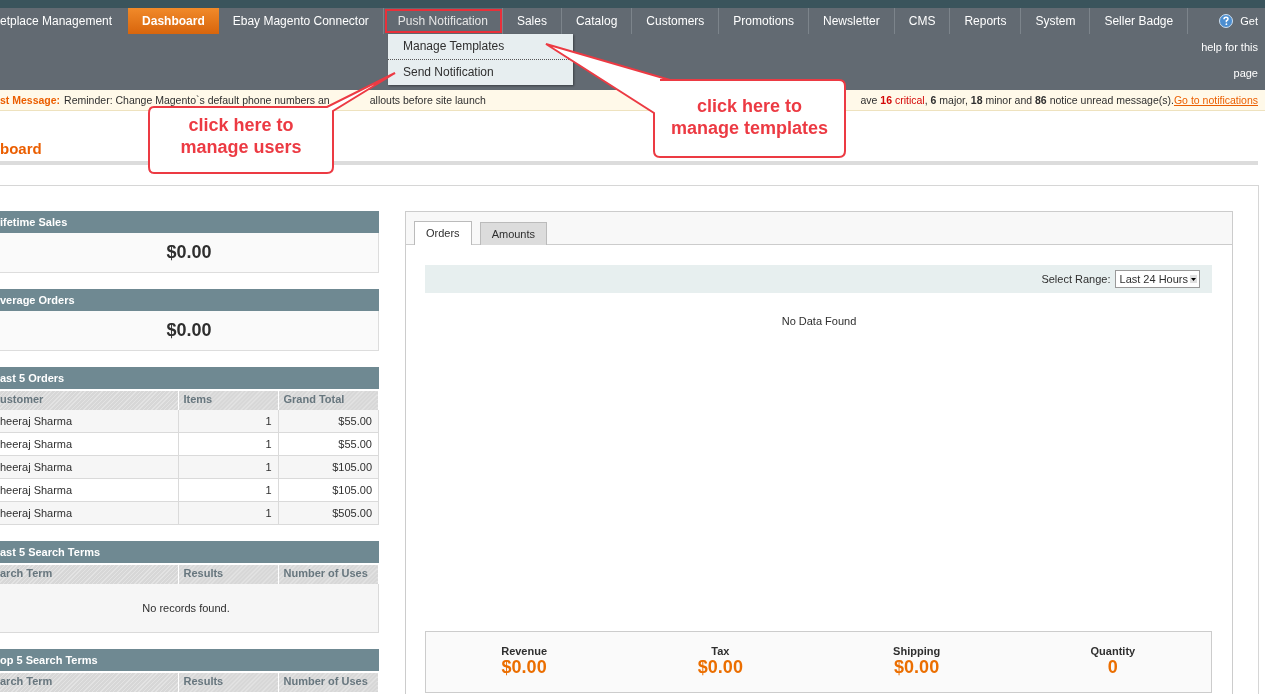  What do you see at coordinates (480, 46) in the screenshot?
I see `dropdown-item: Manage Templates` at bounding box center [480, 46].